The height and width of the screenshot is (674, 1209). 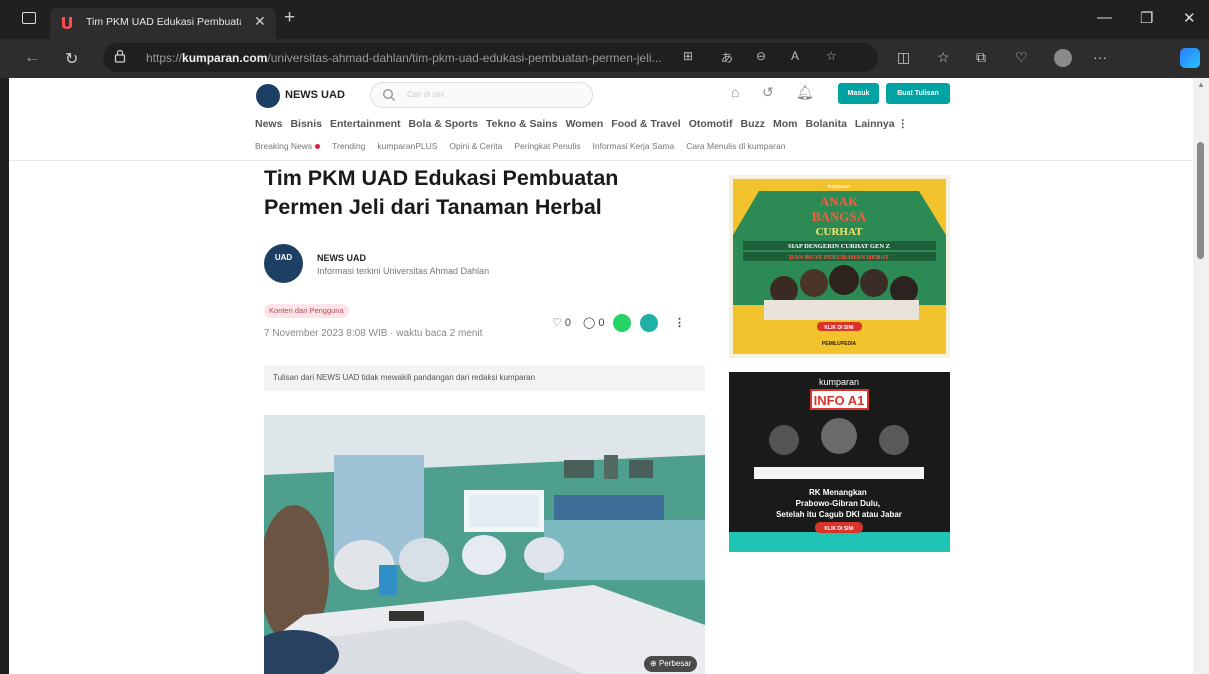 I want to click on site-logo, so click(x=268, y=96).